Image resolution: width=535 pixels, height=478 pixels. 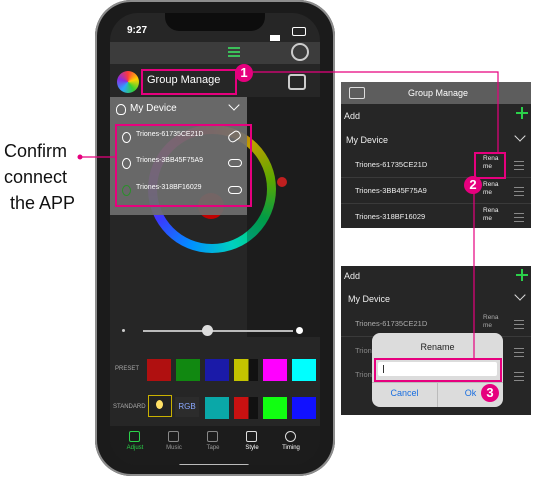 What do you see at coordinates (376, 111) in the screenshot?
I see `connector-step1` at bounding box center [376, 111].